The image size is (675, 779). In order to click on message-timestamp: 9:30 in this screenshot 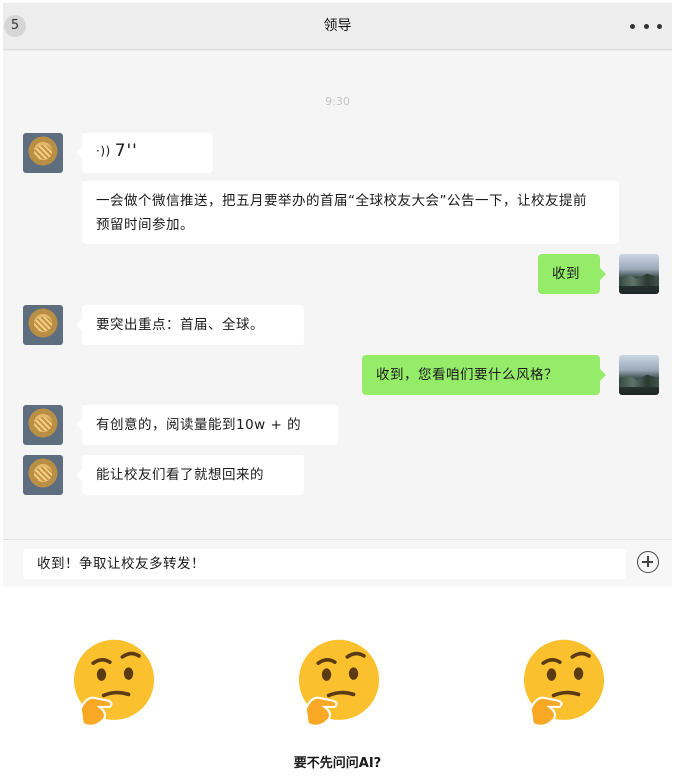, I will do `click(337, 101)`.